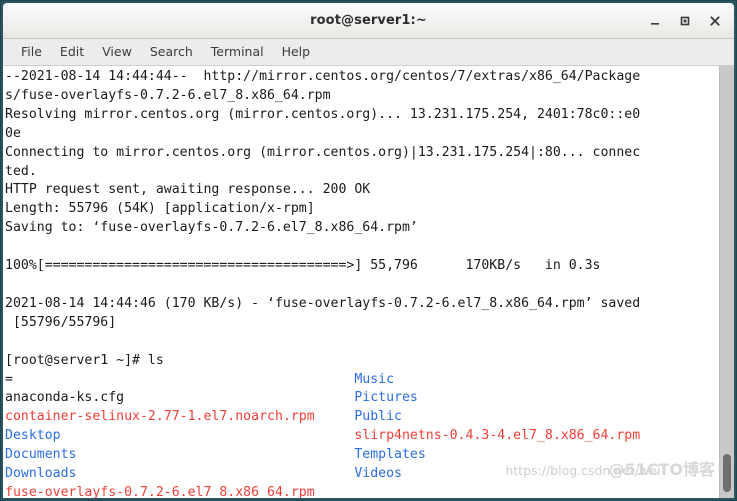 This screenshot has height=501, width=737. I want to click on menu-item-view: View, so click(117, 52).